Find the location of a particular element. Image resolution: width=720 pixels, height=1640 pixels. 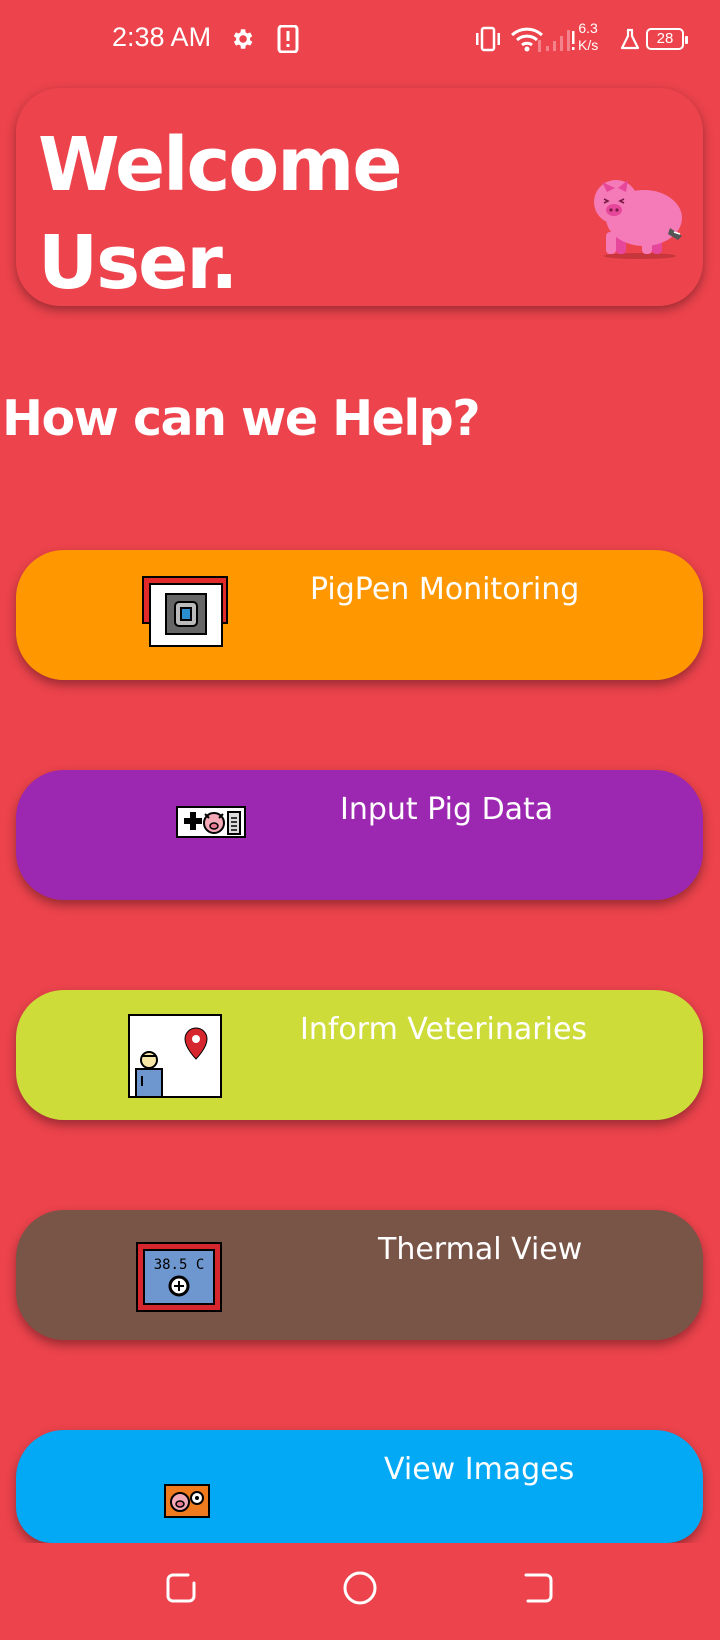

thermal-view-button: 38.5 C Thermal View is located at coordinates (359, 1275).